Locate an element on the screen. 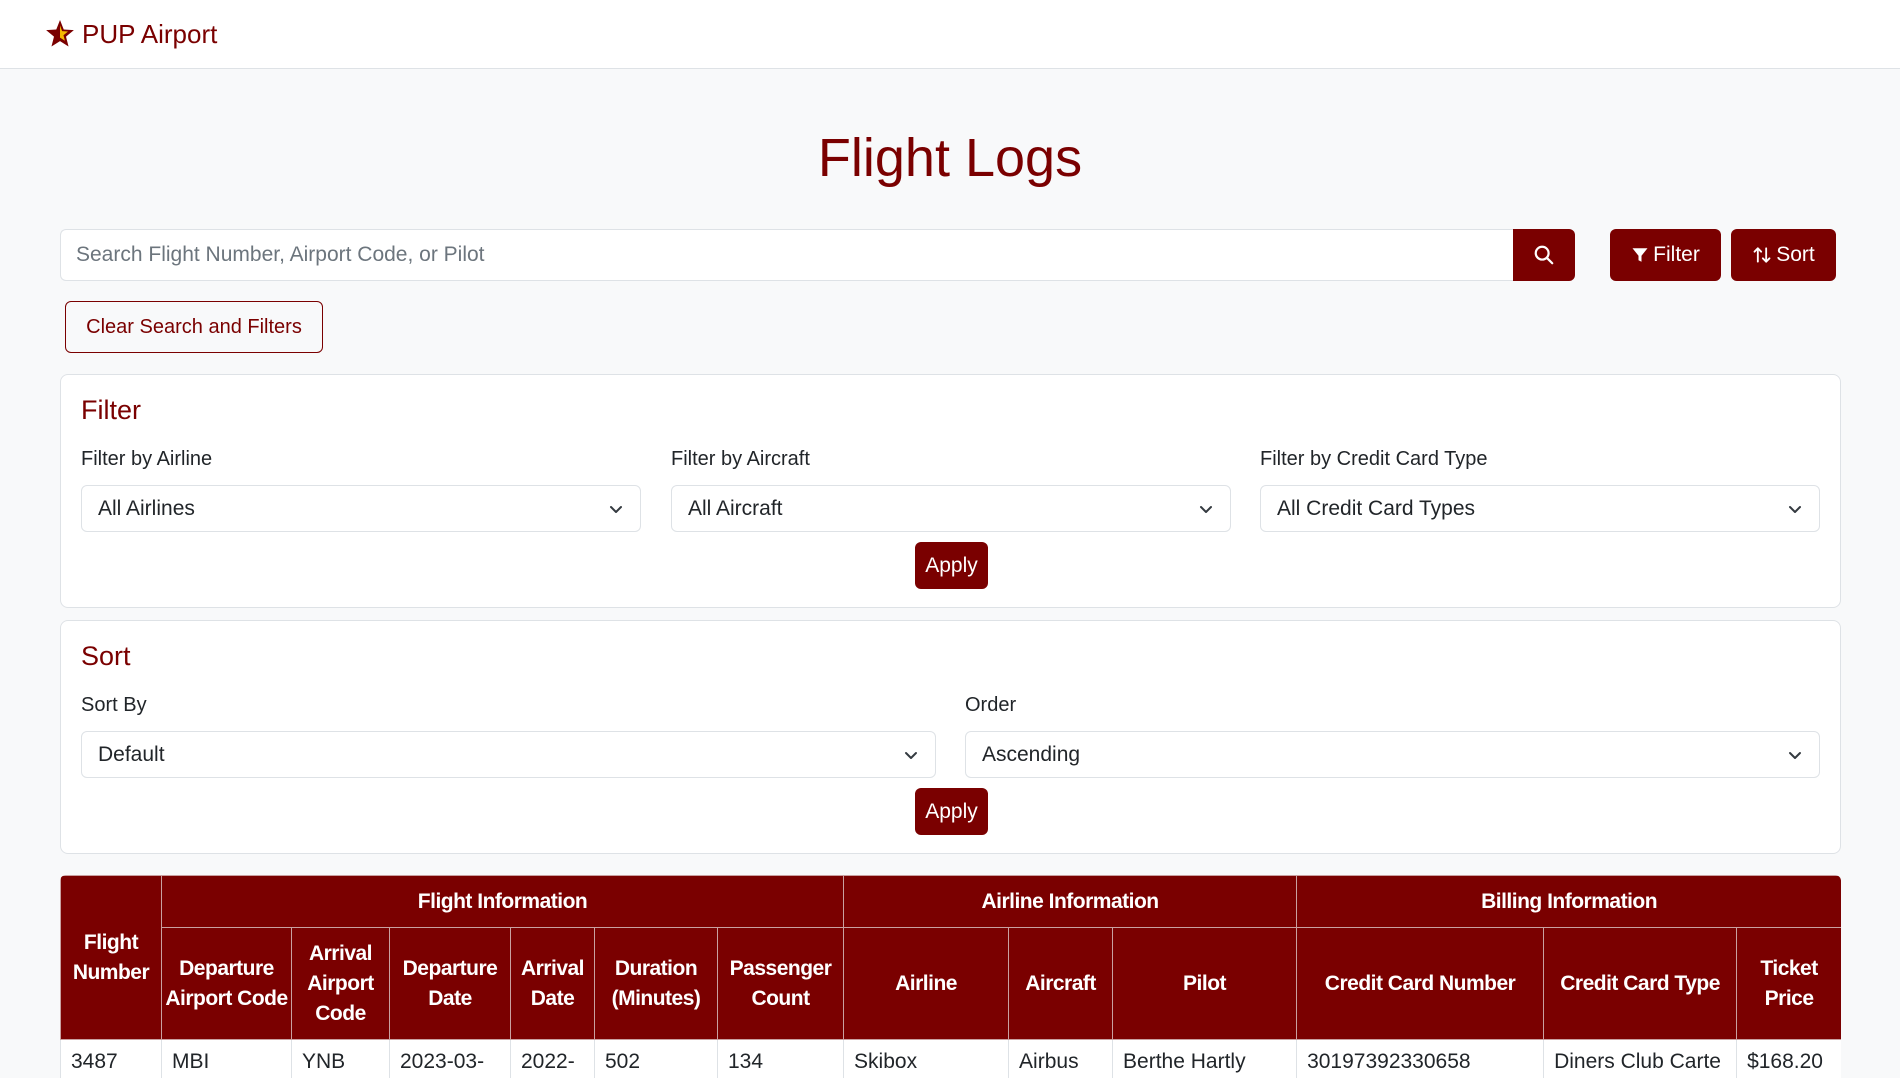 The image size is (1900, 1078). cell-flight-number: 3487 is located at coordinates (111, 1058).